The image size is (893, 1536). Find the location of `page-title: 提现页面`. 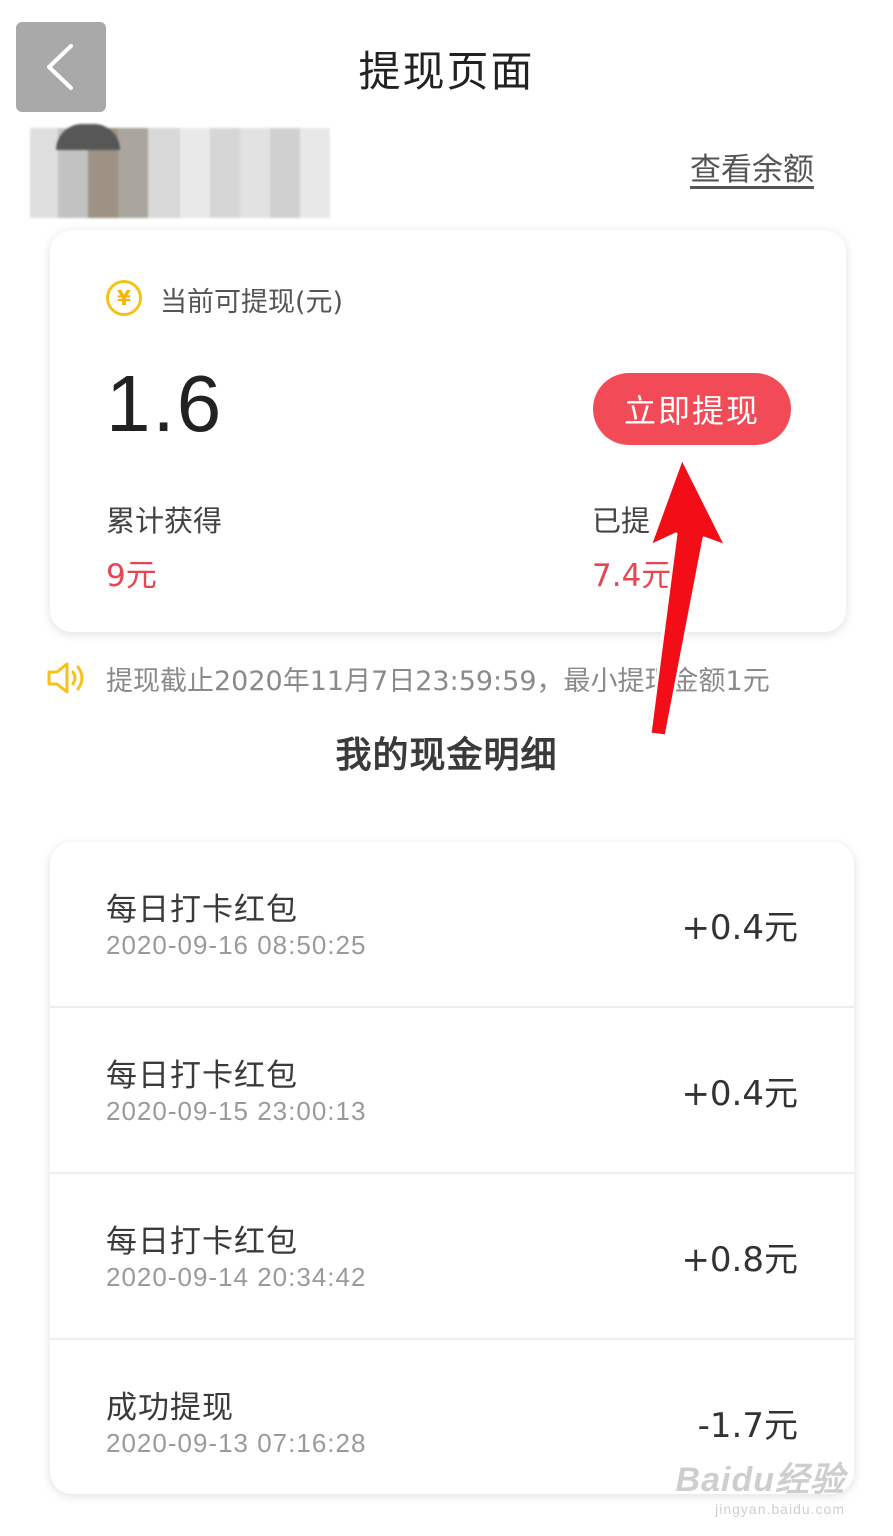

page-title: 提现页面 is located at coordinates (446, 71).